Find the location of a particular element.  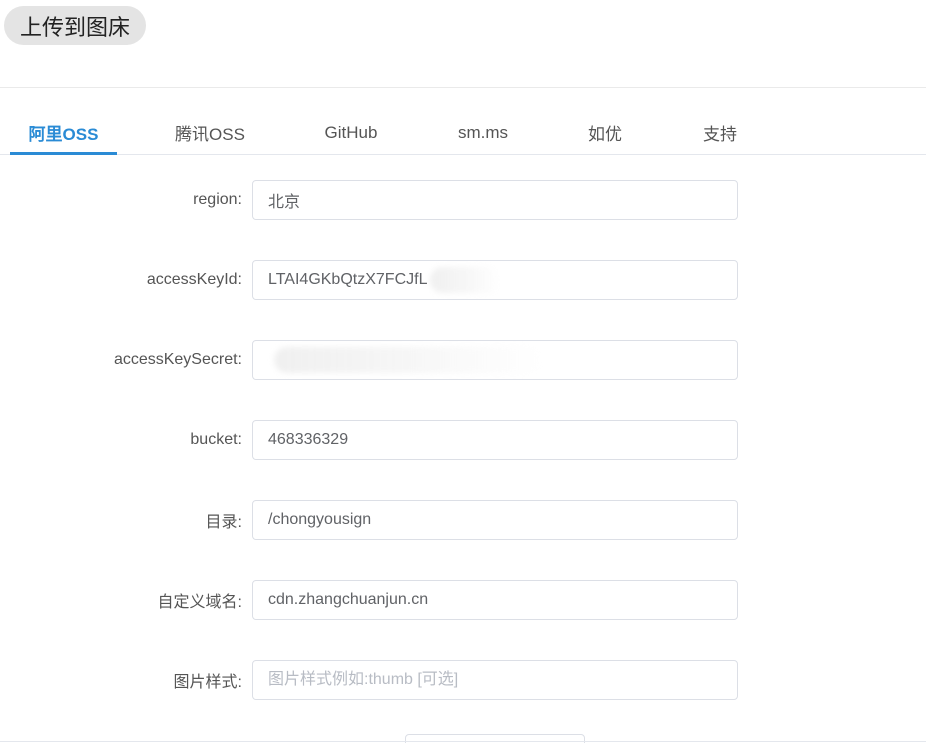

custom-domain-label: 自定义域名: is located at coordinates (199, 602).